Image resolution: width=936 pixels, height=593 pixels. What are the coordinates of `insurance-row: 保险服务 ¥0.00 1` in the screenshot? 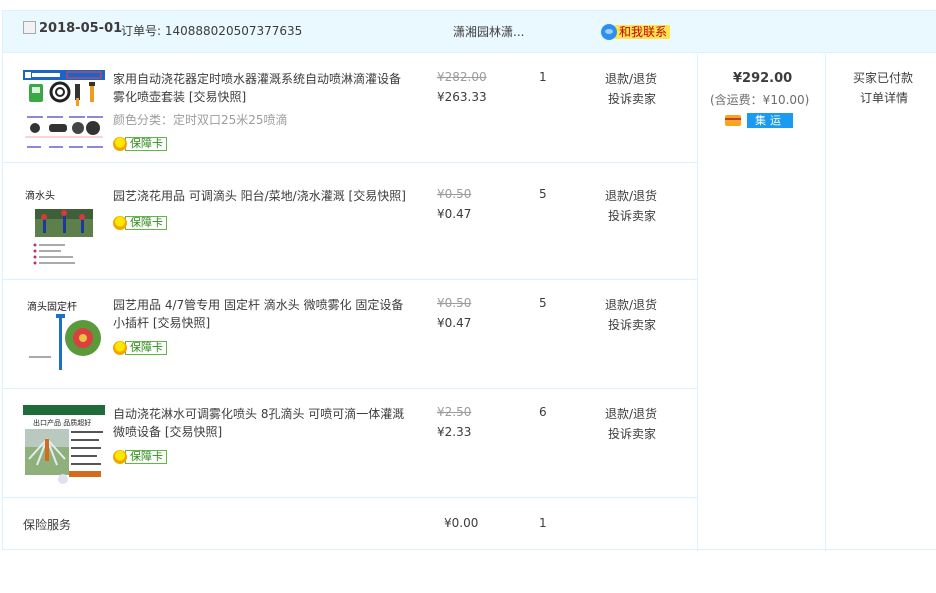 It's located at (350, 524).